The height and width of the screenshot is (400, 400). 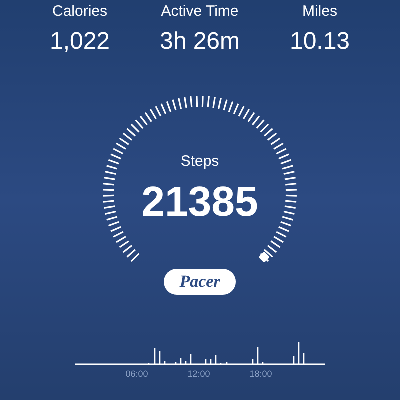 What do you see at coordinates (200, 12) in the screenshot?
I see `stat-label: Active Time` at bounding box center [200, 12].